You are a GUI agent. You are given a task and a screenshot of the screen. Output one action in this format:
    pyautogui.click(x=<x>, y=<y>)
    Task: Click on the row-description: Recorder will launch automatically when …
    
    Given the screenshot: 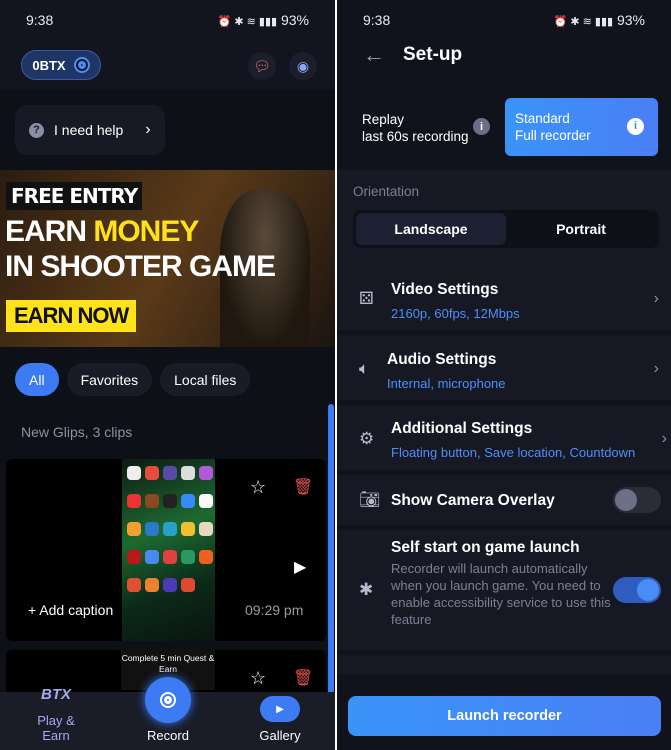 What is the action you would take?
    pyautogui.click(x=501, y=594)
    